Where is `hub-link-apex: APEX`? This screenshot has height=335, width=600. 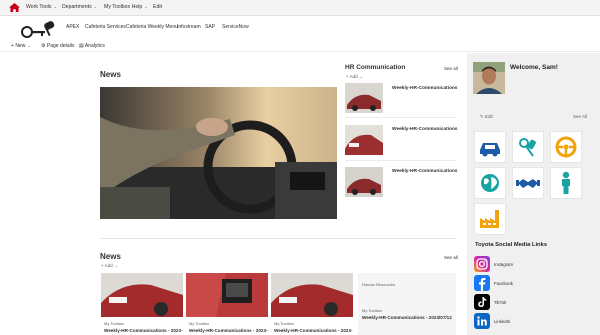
hub-link-apex: APEX is located at coordinates (72, 27).